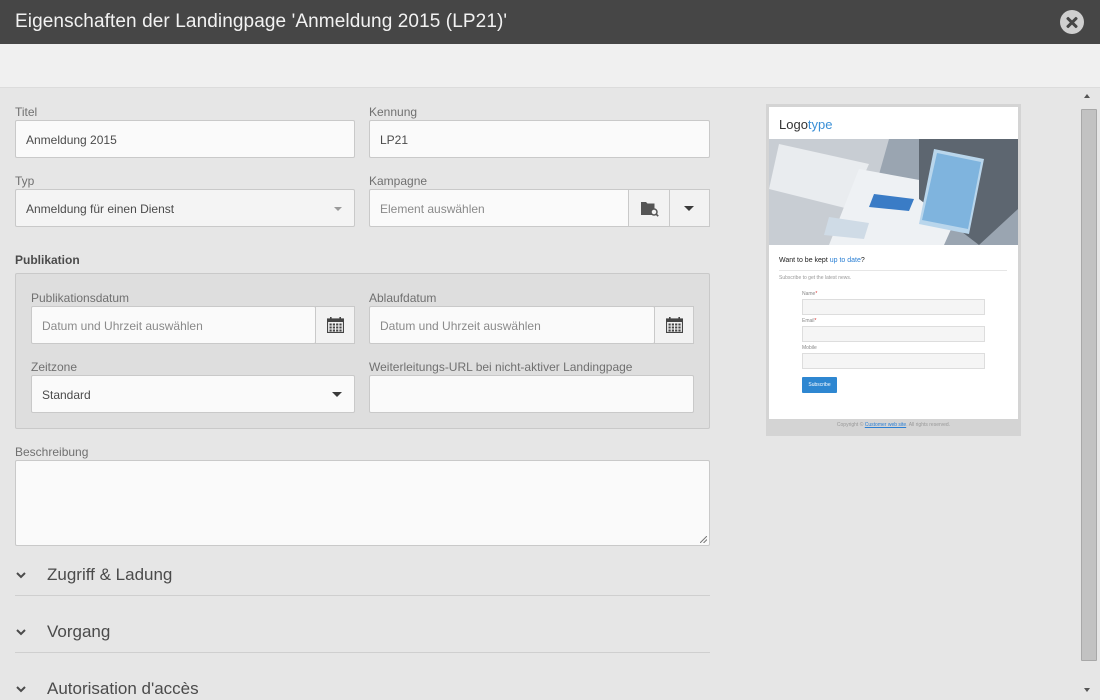  Describe the element at coordinates (25, 181) in the screenshot. I see `typ-label: Typ` at that location.